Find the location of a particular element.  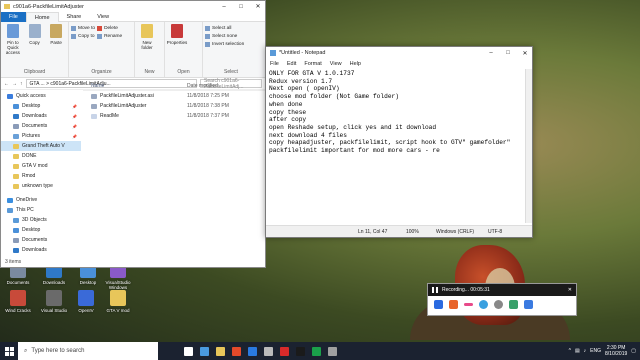

nav-item: Pictures 📌 is located at coordinates (41, 136).